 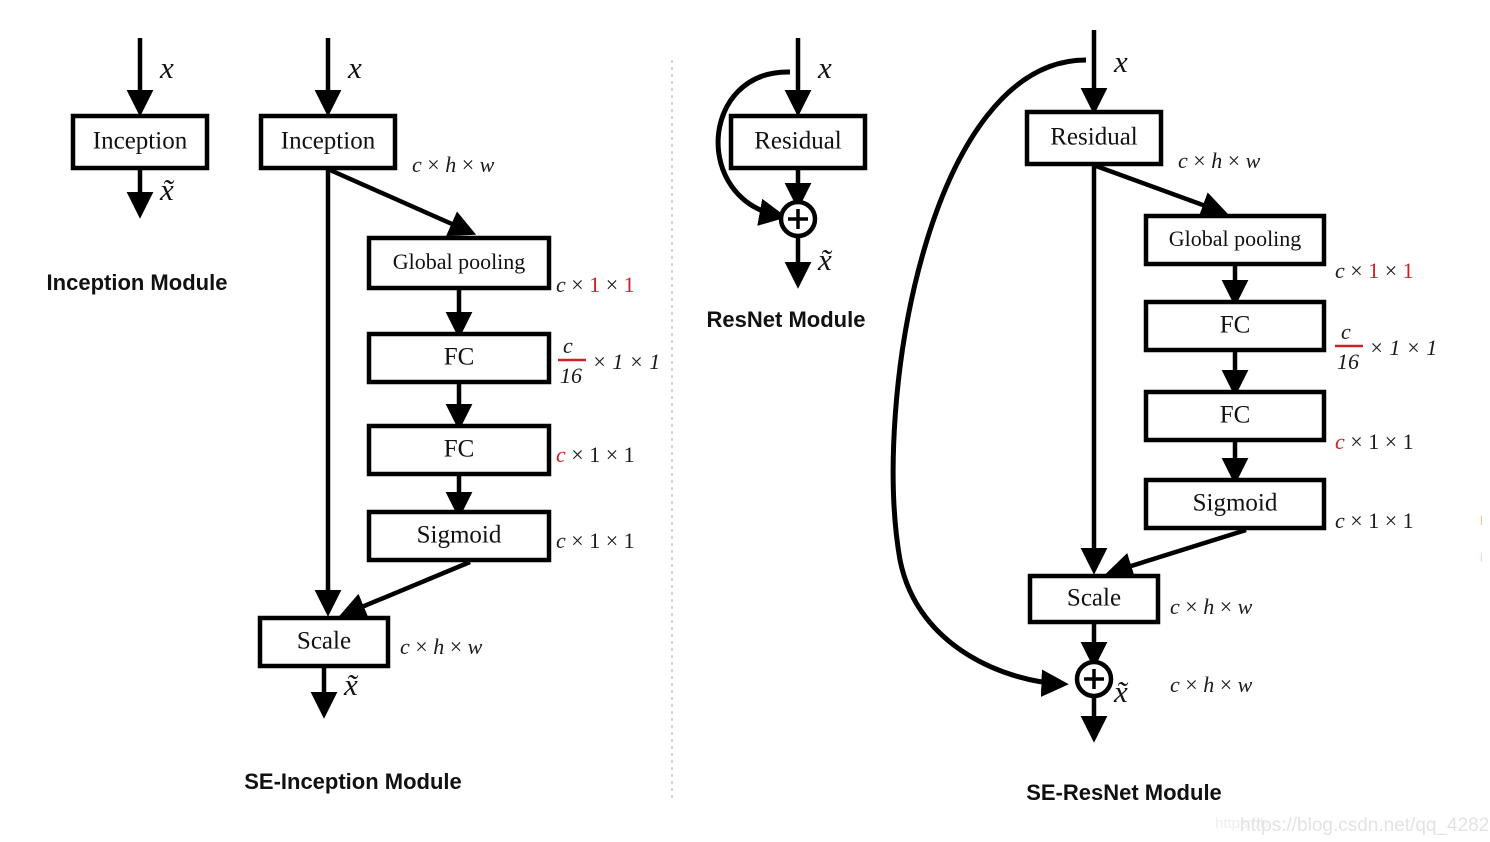 What do you see at coordinates (787, 185) in the screenshot?
I see `module-resnet: x Residual x̃ ResNet Module` at bounding box center [787, 185].